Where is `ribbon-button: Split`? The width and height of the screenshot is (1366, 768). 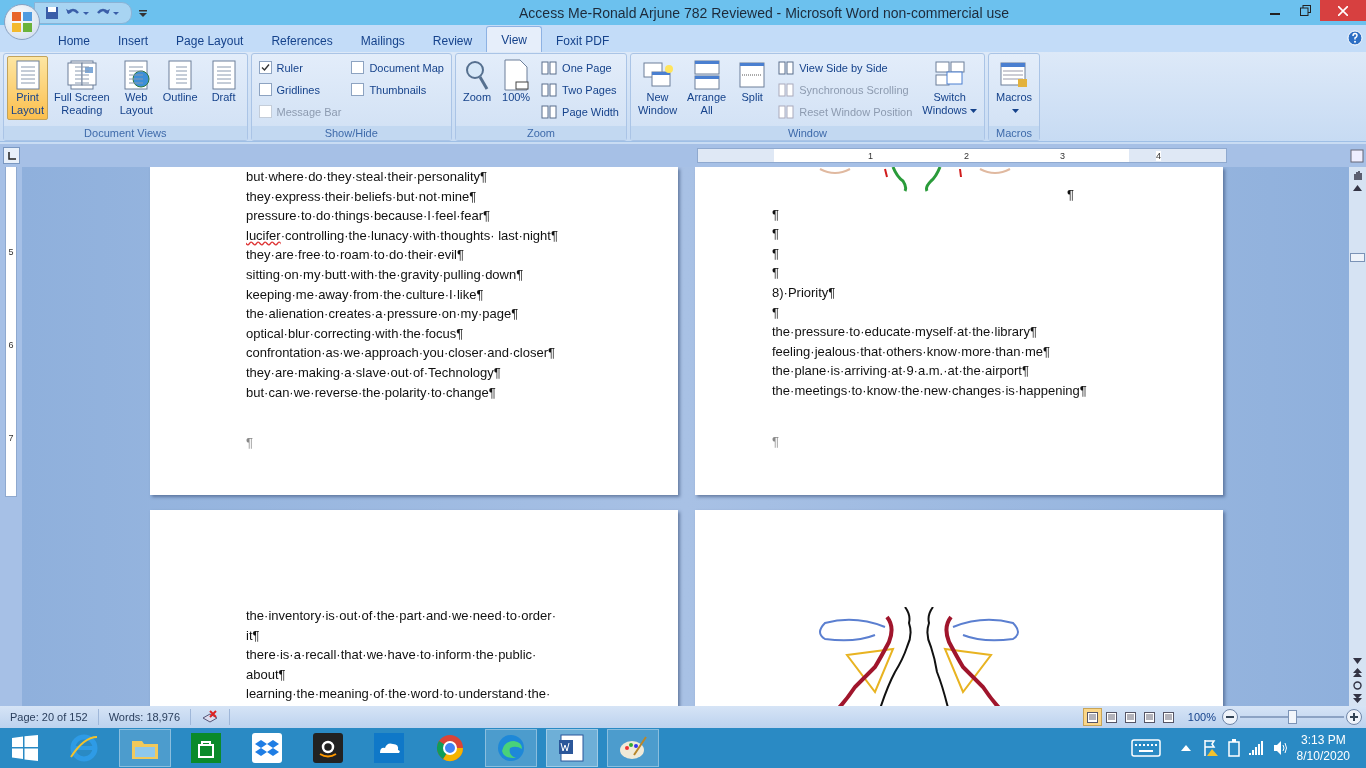 ribbon-button: Split is located at coordinates (752, 88).